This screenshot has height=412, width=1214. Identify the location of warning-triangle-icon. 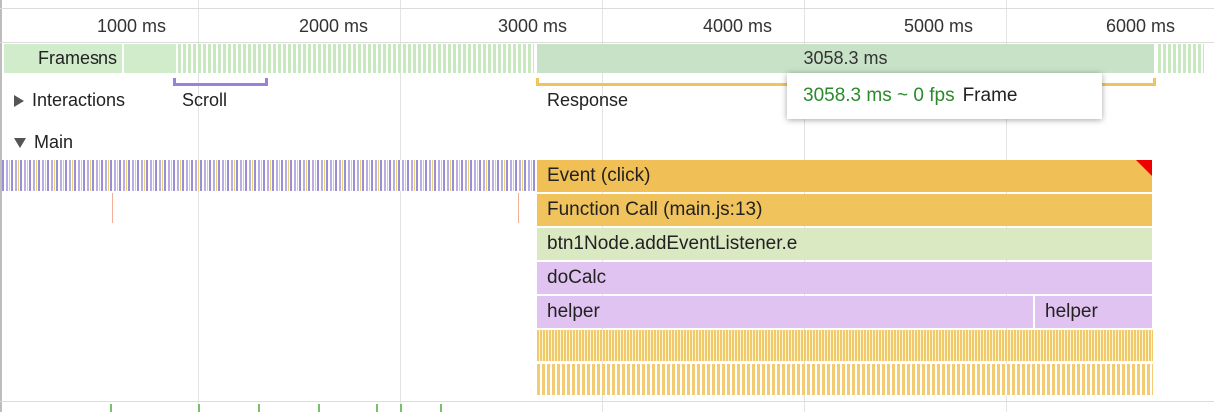
(1144, 168).